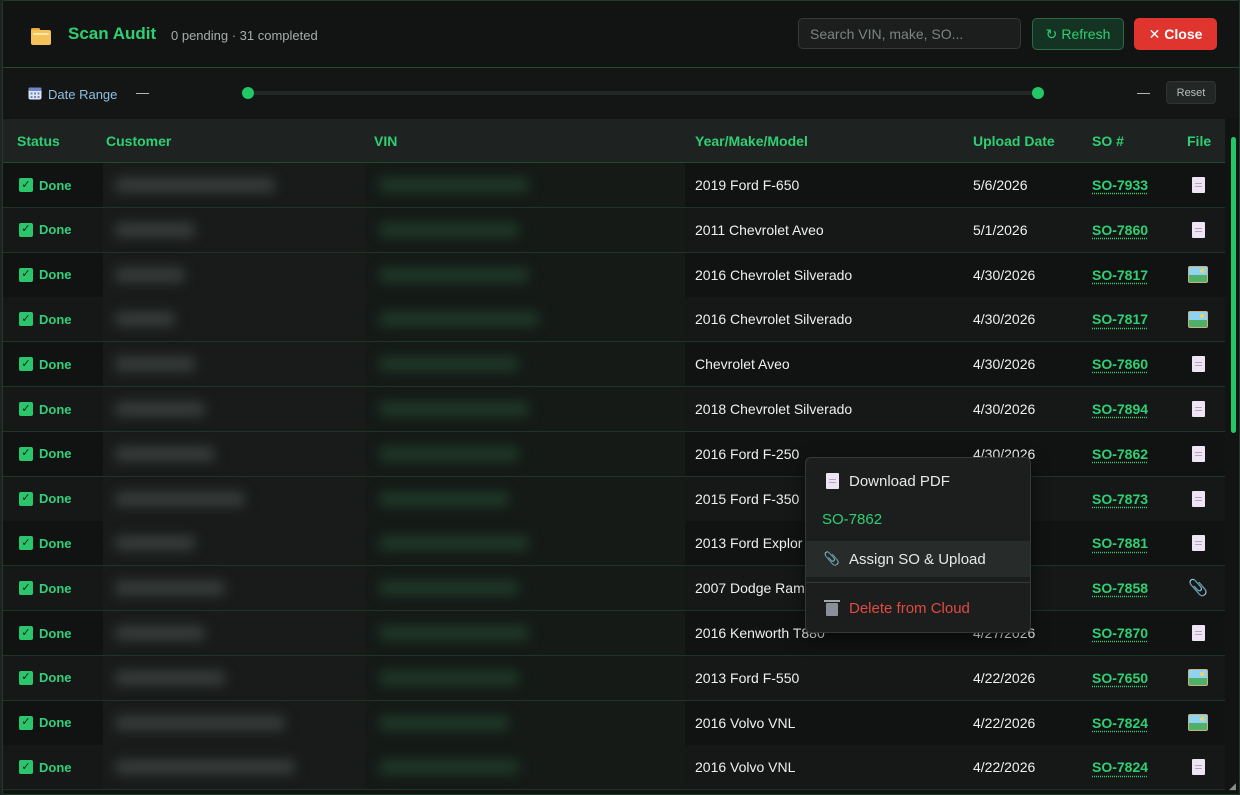 This screenshot has height=795, width=1240. Describe the element at coordinates (742, 364) in the screenshot. I see `year-make-model-cell: Chevrolet Aveo` at that location.